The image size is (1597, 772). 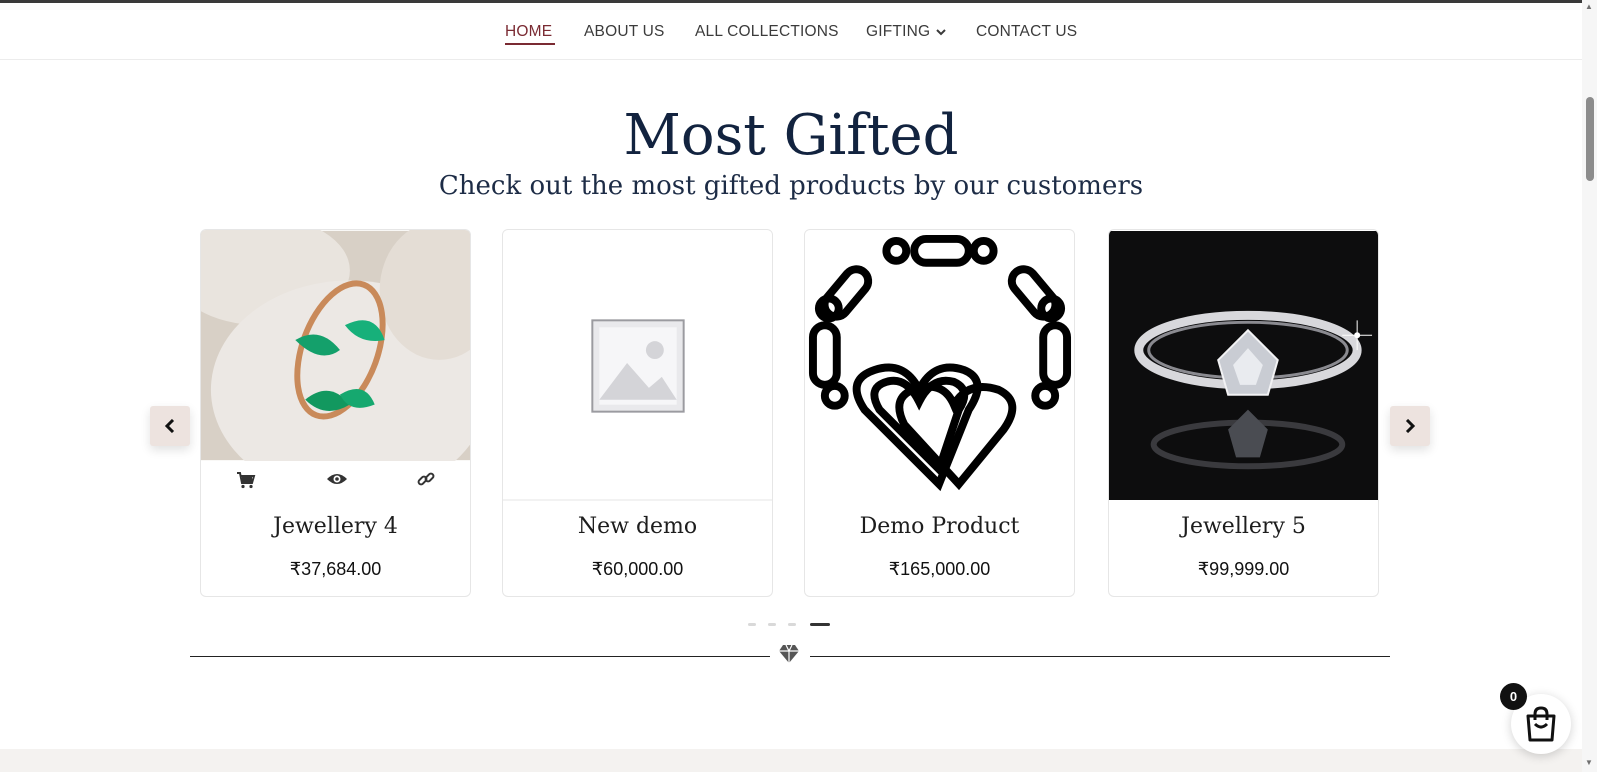 I want to click on product-image-ring-emerald, so click(x=335, y=345).